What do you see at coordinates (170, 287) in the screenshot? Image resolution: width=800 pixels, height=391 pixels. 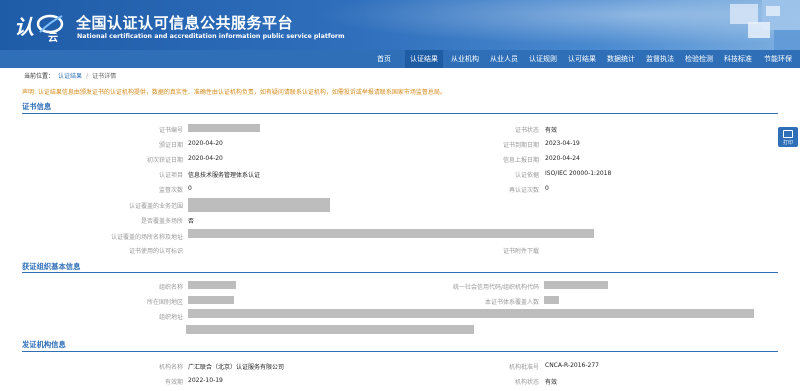 I see `label-org-name: 组织名称` at bounding box center [170, 287].